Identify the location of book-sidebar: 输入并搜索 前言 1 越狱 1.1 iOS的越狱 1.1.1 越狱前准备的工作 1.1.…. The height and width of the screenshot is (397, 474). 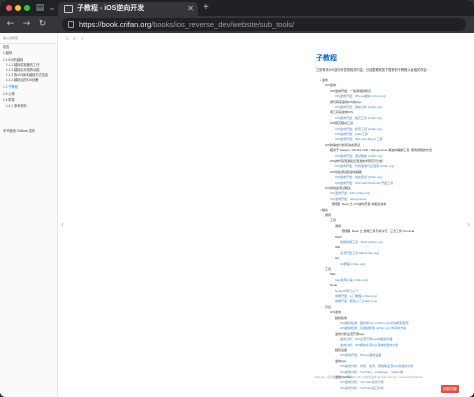
(29, 215).